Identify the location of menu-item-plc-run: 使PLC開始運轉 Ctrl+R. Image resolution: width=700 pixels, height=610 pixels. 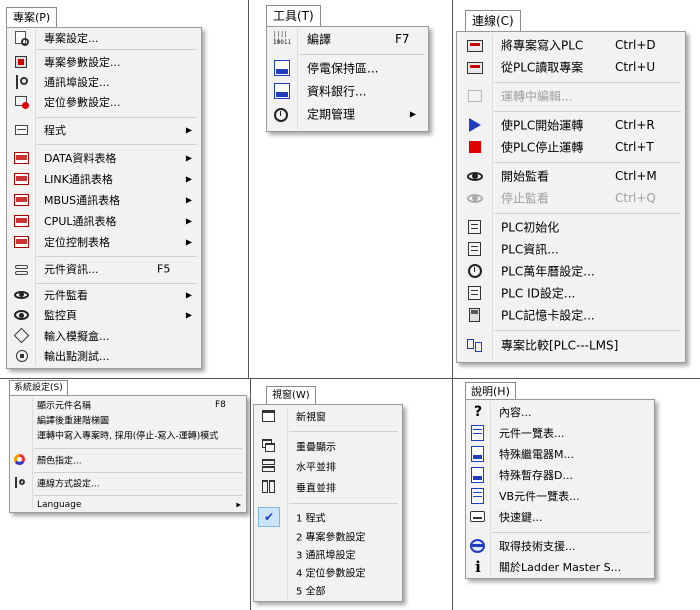
(571, 125).